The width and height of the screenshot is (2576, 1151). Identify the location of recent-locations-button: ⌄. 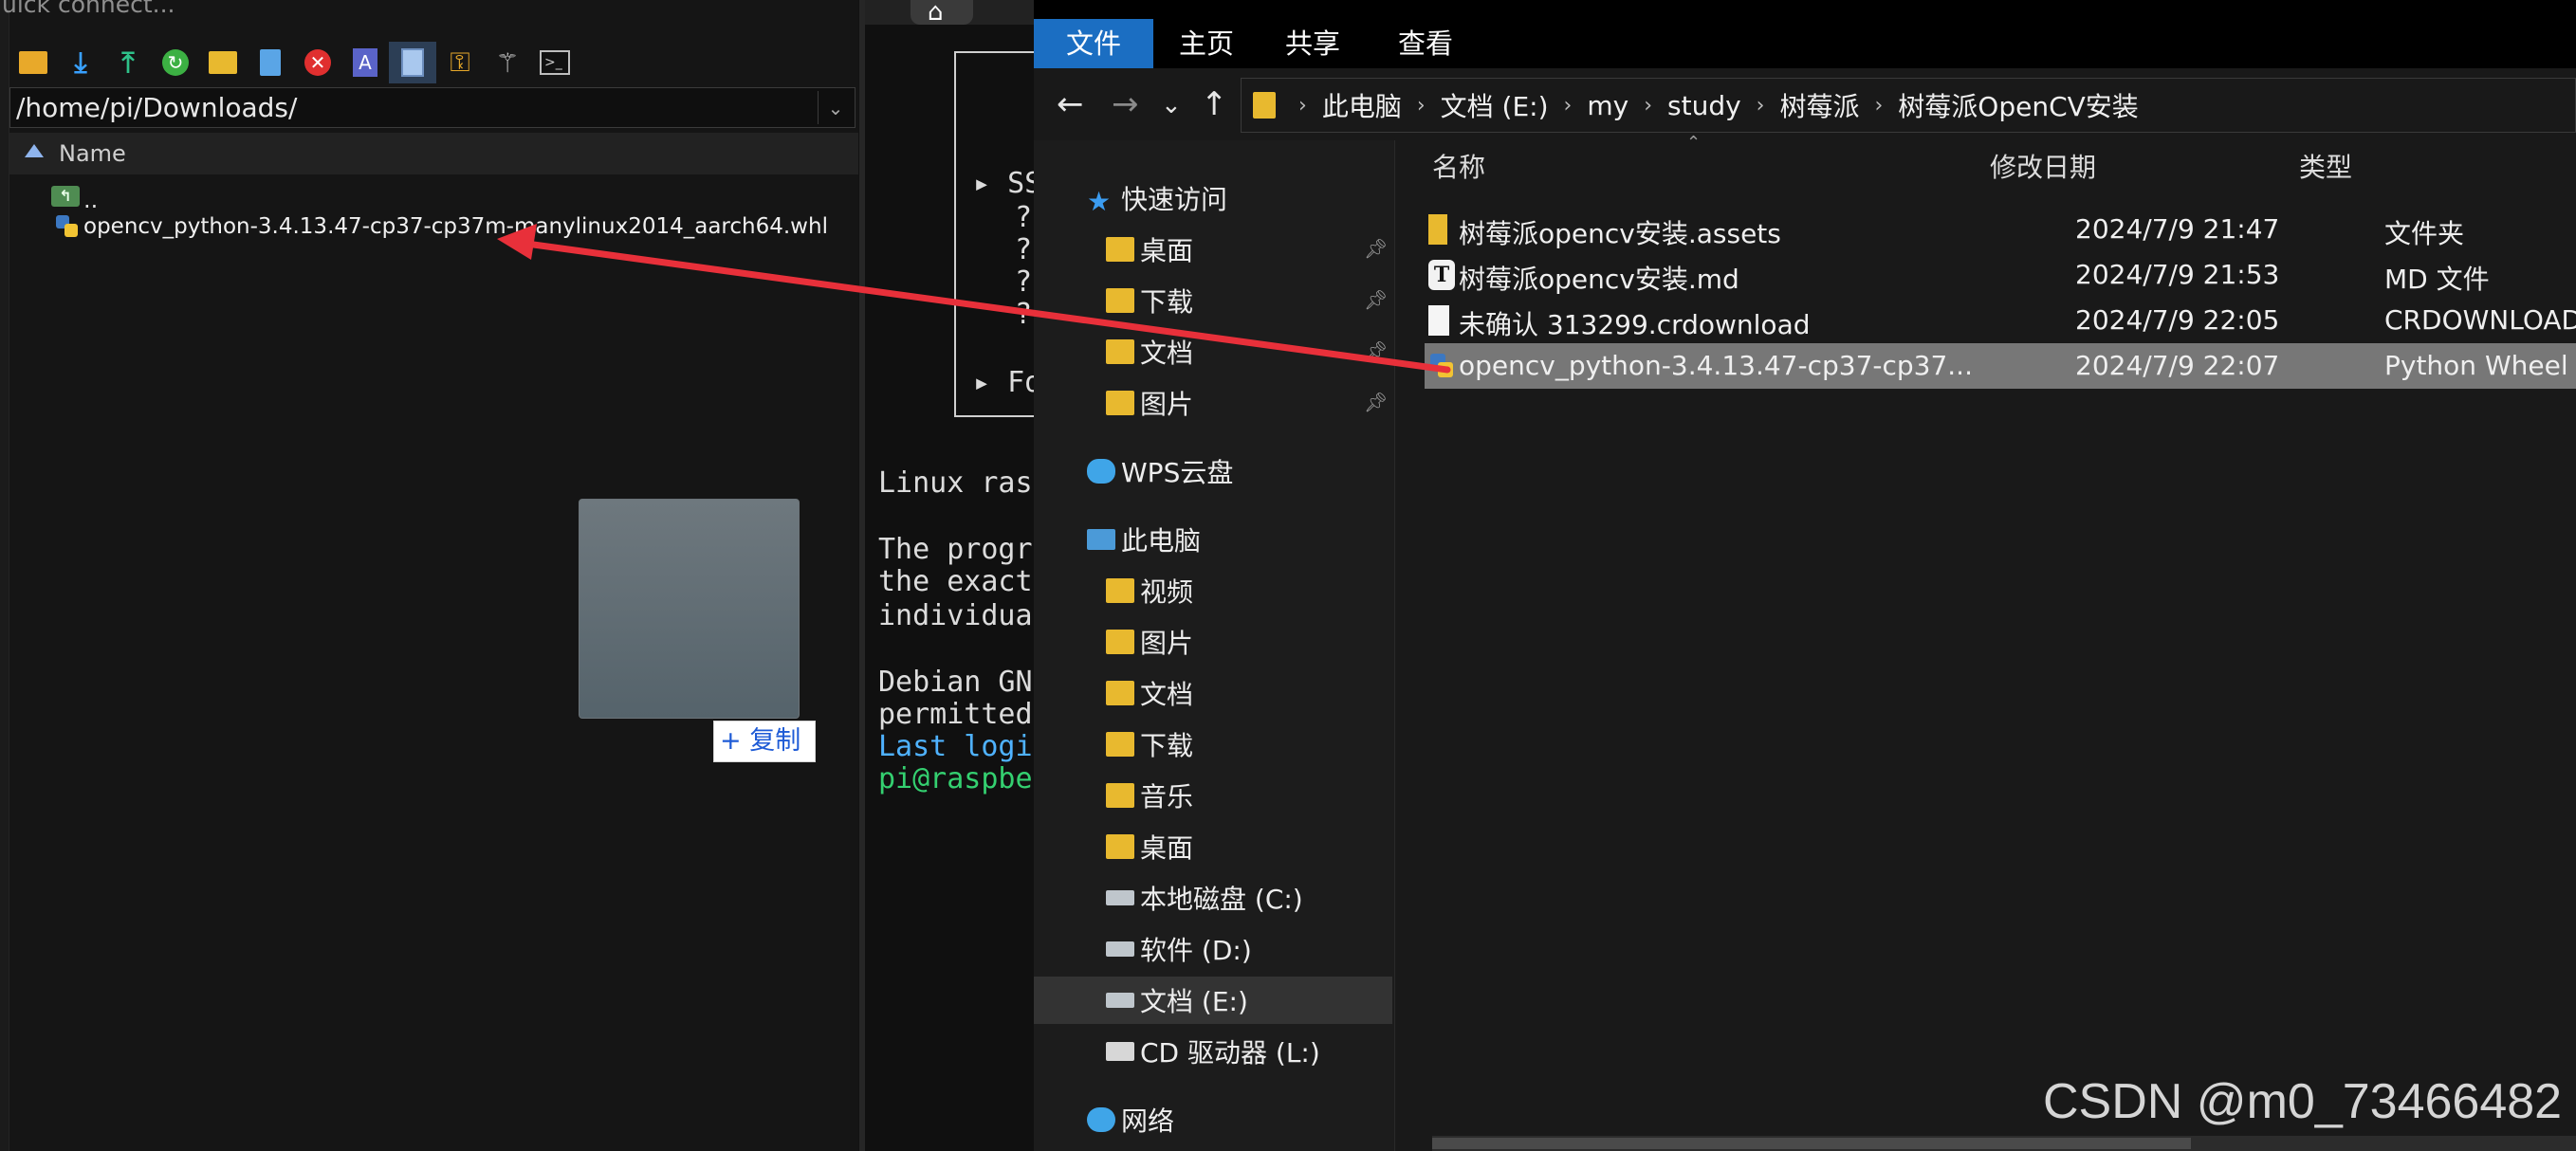
(1171, 105).